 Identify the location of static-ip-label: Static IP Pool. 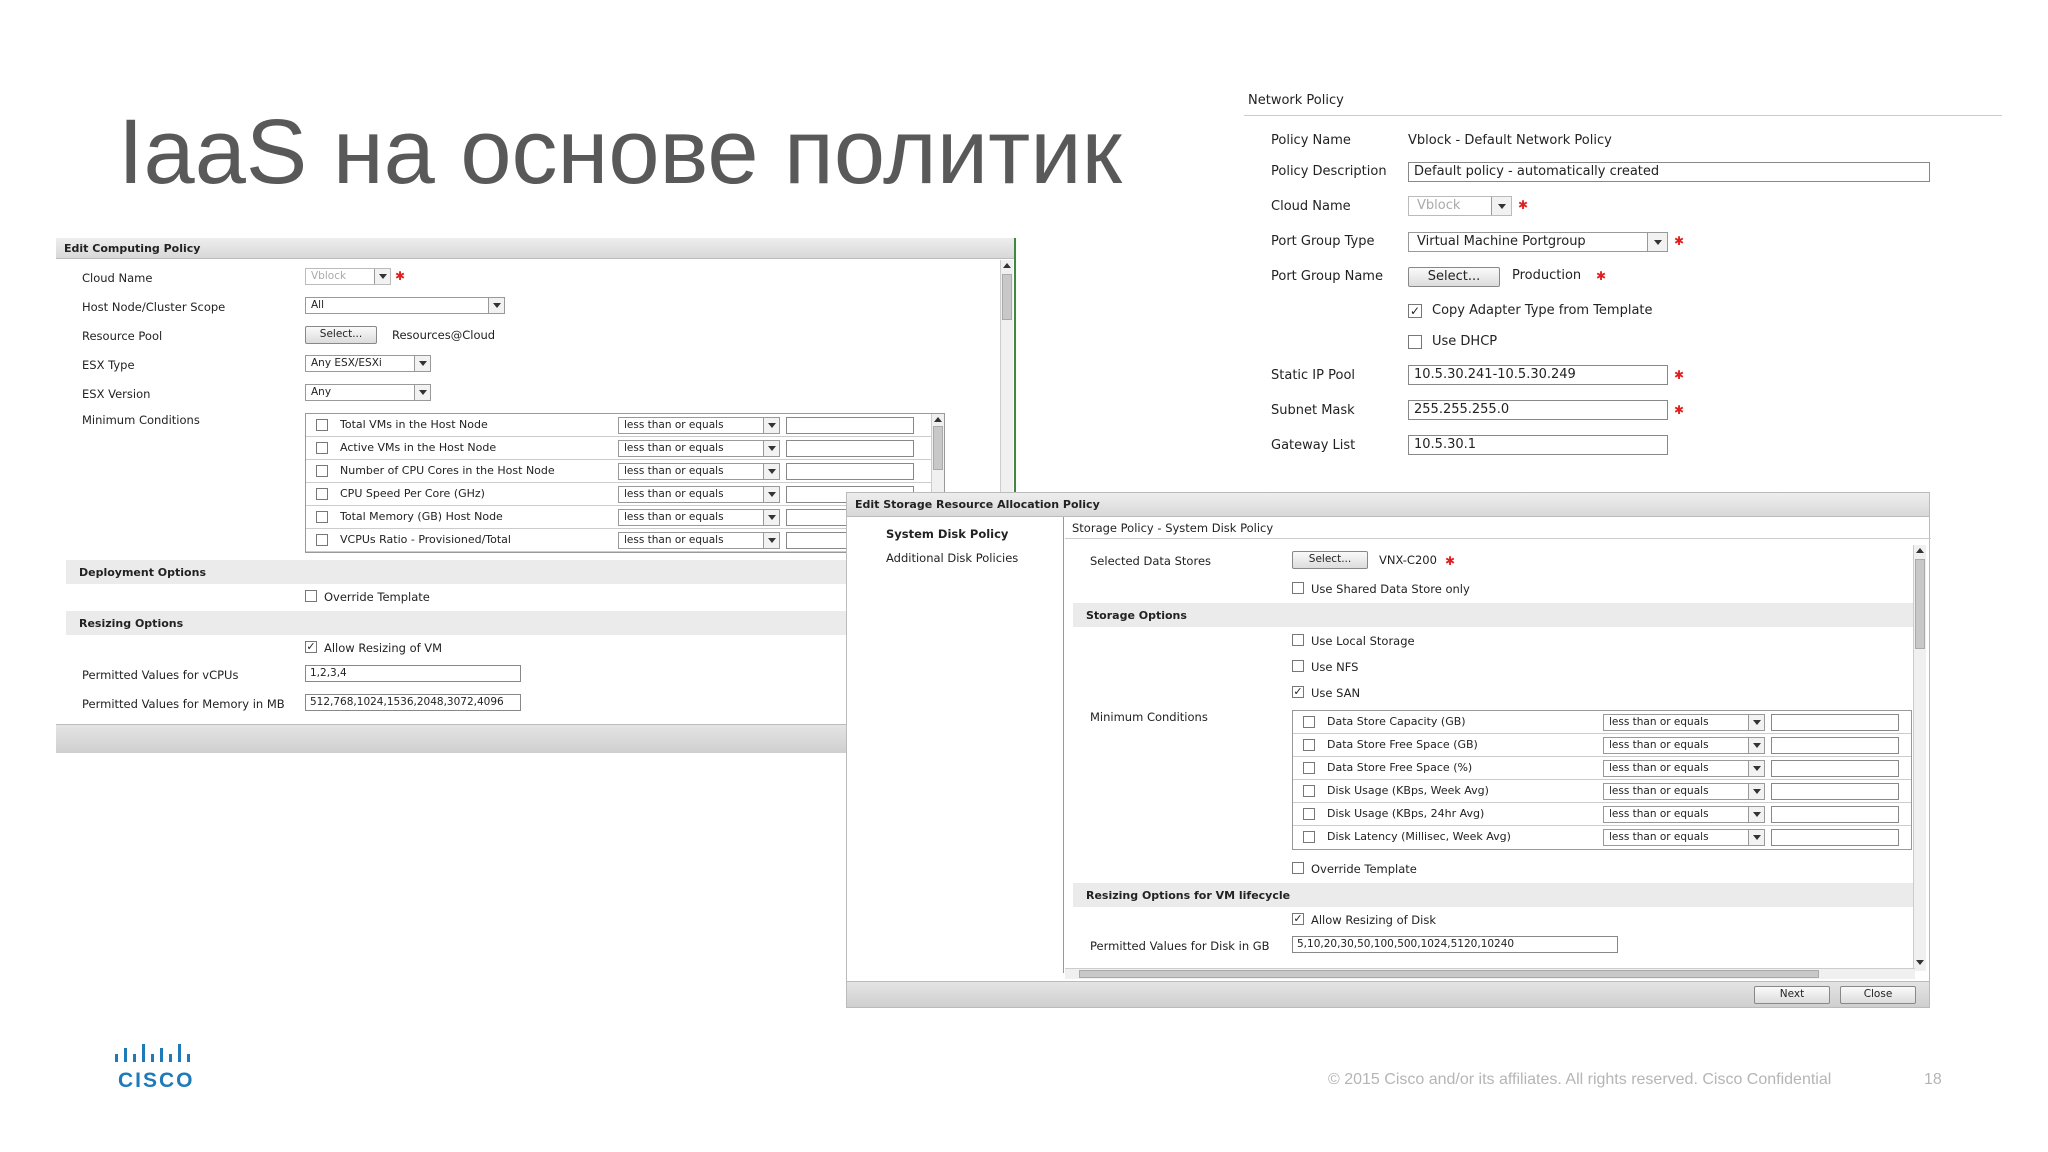
(1313, 375).